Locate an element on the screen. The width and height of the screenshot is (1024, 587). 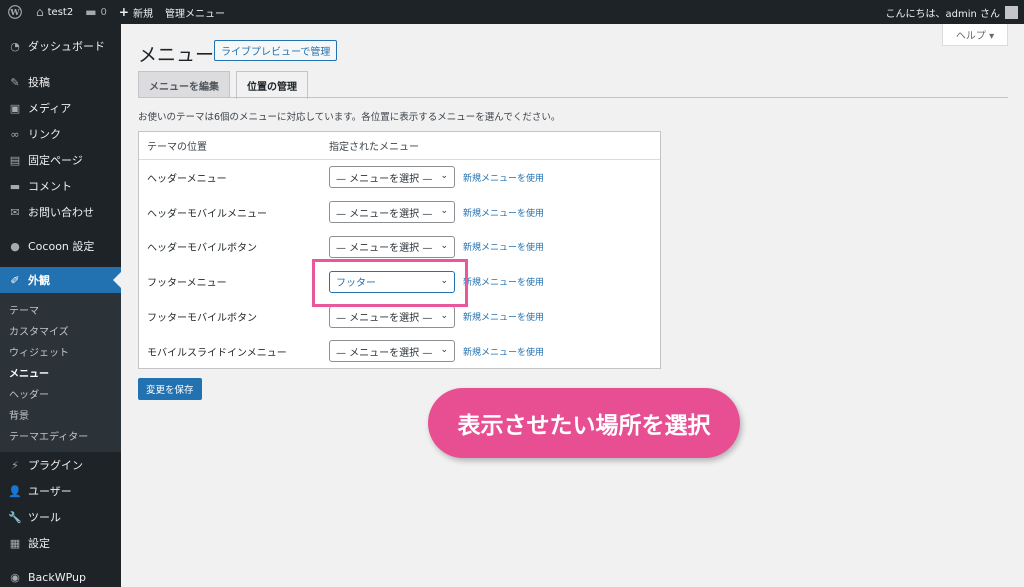
submenu-item-header: ヘッダー is located at coordinates (60, 393).